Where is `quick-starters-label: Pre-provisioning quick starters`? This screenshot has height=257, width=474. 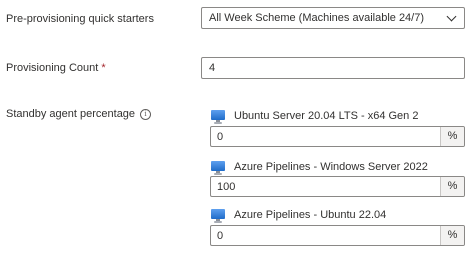 quick-starters-label: Pre-provisioning quick starters is located at coordinates (80, 19).